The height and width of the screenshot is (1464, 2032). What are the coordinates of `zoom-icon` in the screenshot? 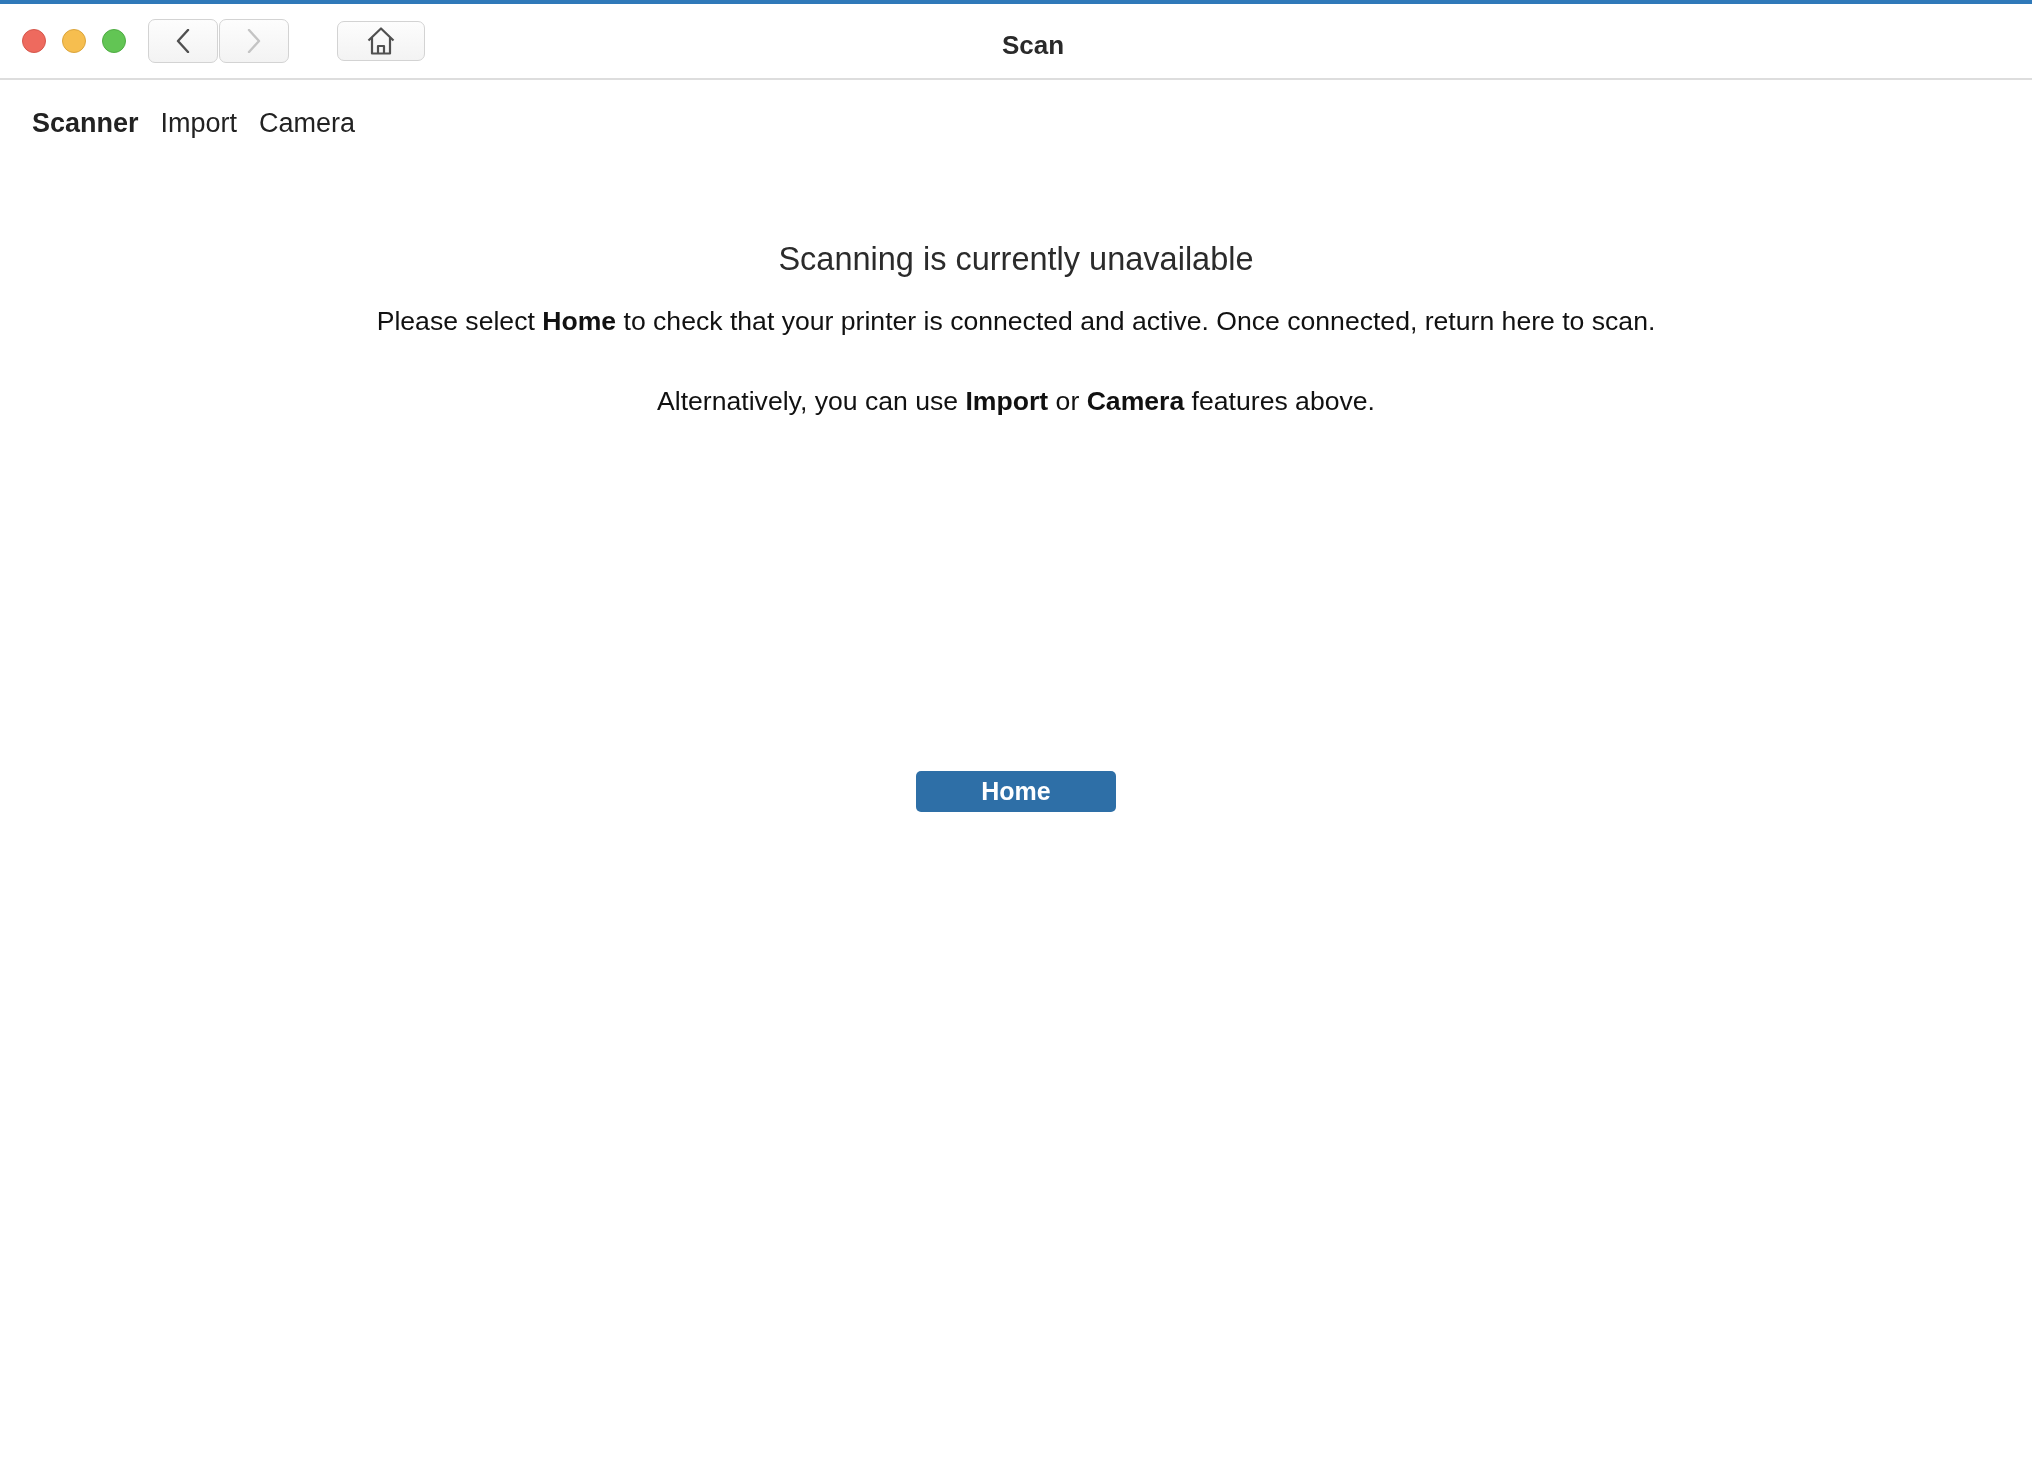 It's located at (114, 41).